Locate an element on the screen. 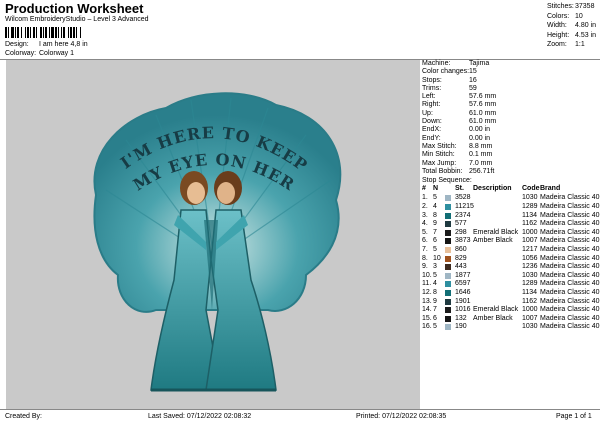 This screenshot has height=424, width=600. summary-label: Width: is located at coordinates (557, 25).